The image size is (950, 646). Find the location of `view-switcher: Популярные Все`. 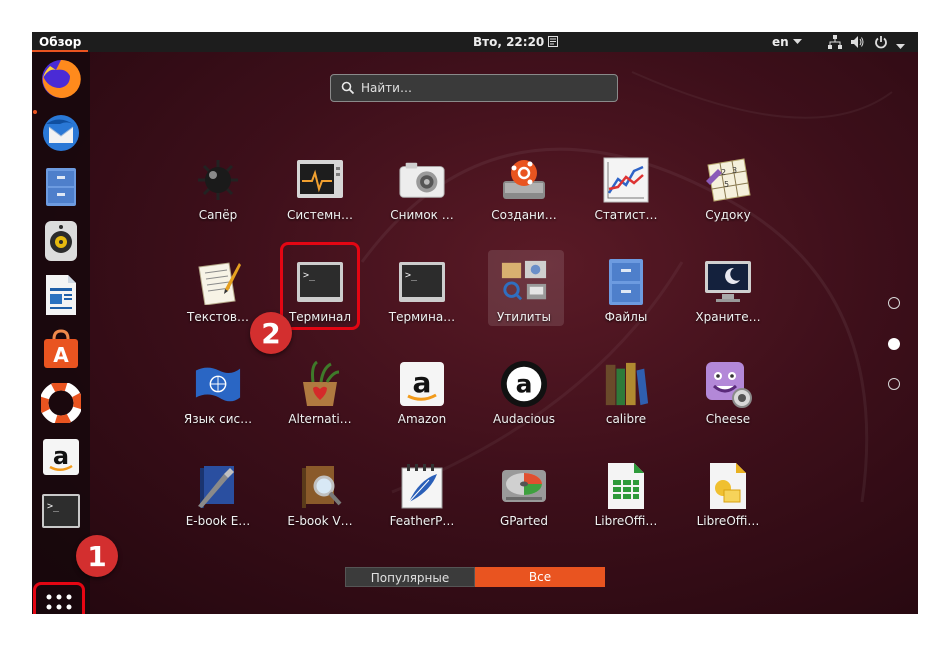

view-switcher: Популярные Все is located at coordinates (475, 577).